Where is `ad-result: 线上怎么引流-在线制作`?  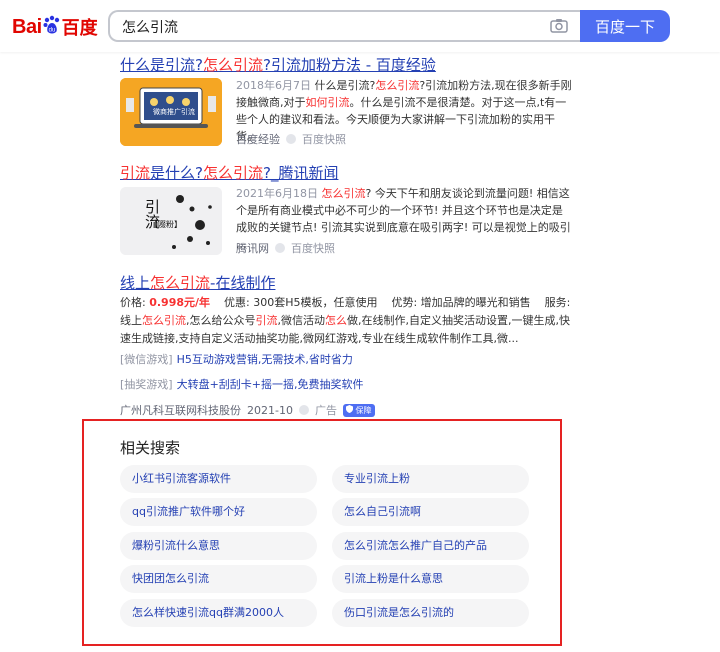
ad-result: 线上怎么引流-在线制作 is located at coordinates (197, 282).